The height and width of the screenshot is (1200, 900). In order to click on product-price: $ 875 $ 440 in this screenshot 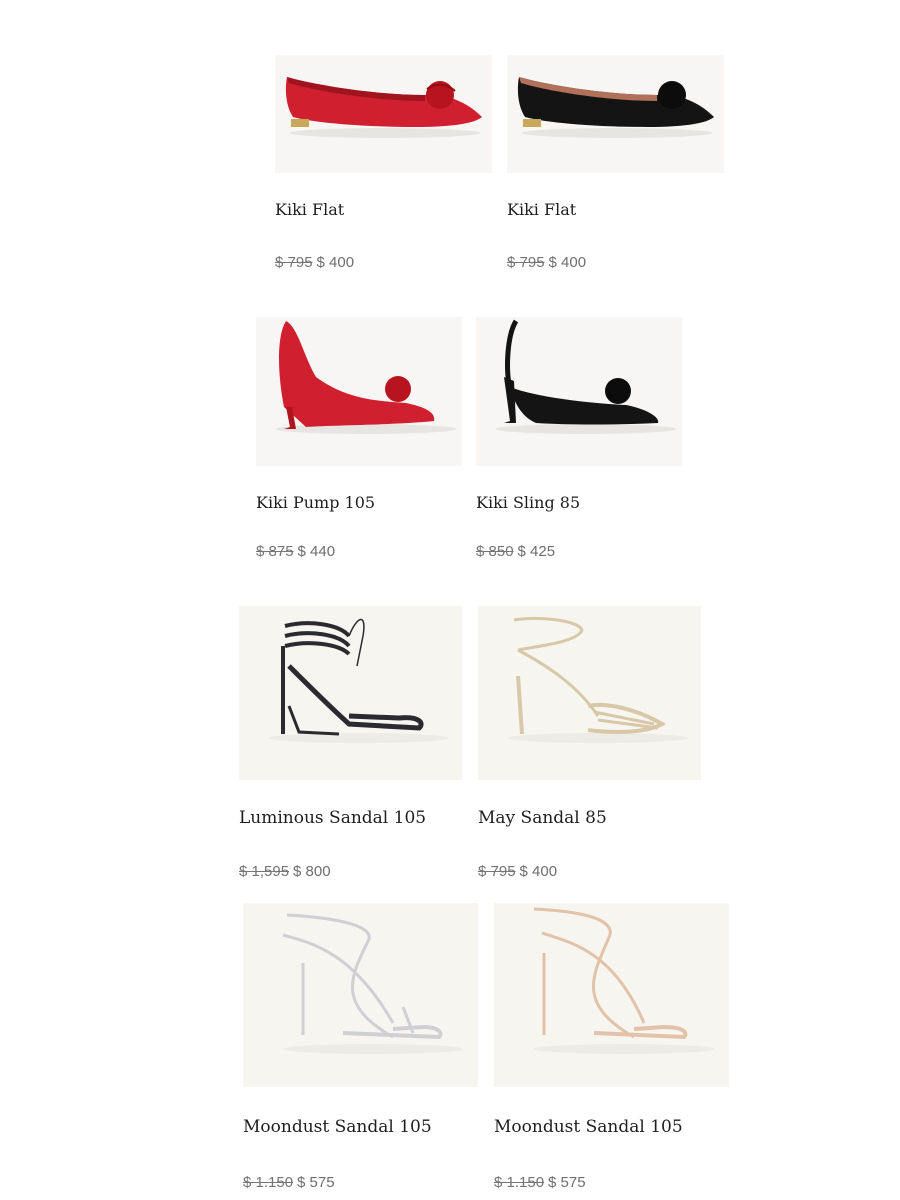, I will do `click(295, 551)`.